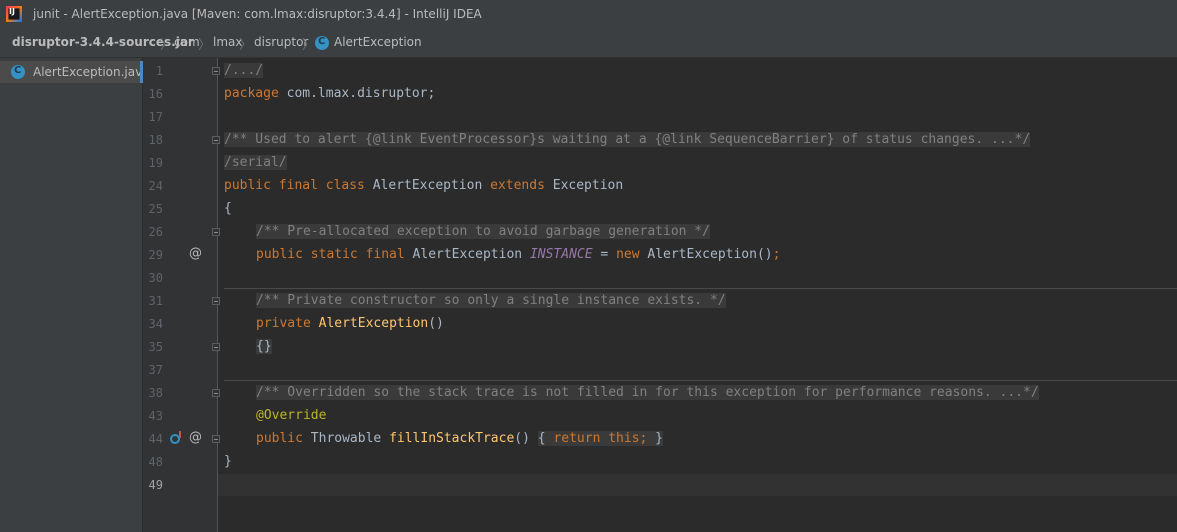  Describe the element at coordinates (545, 438) in the screenshot. I see `brace-open: {` at that location.